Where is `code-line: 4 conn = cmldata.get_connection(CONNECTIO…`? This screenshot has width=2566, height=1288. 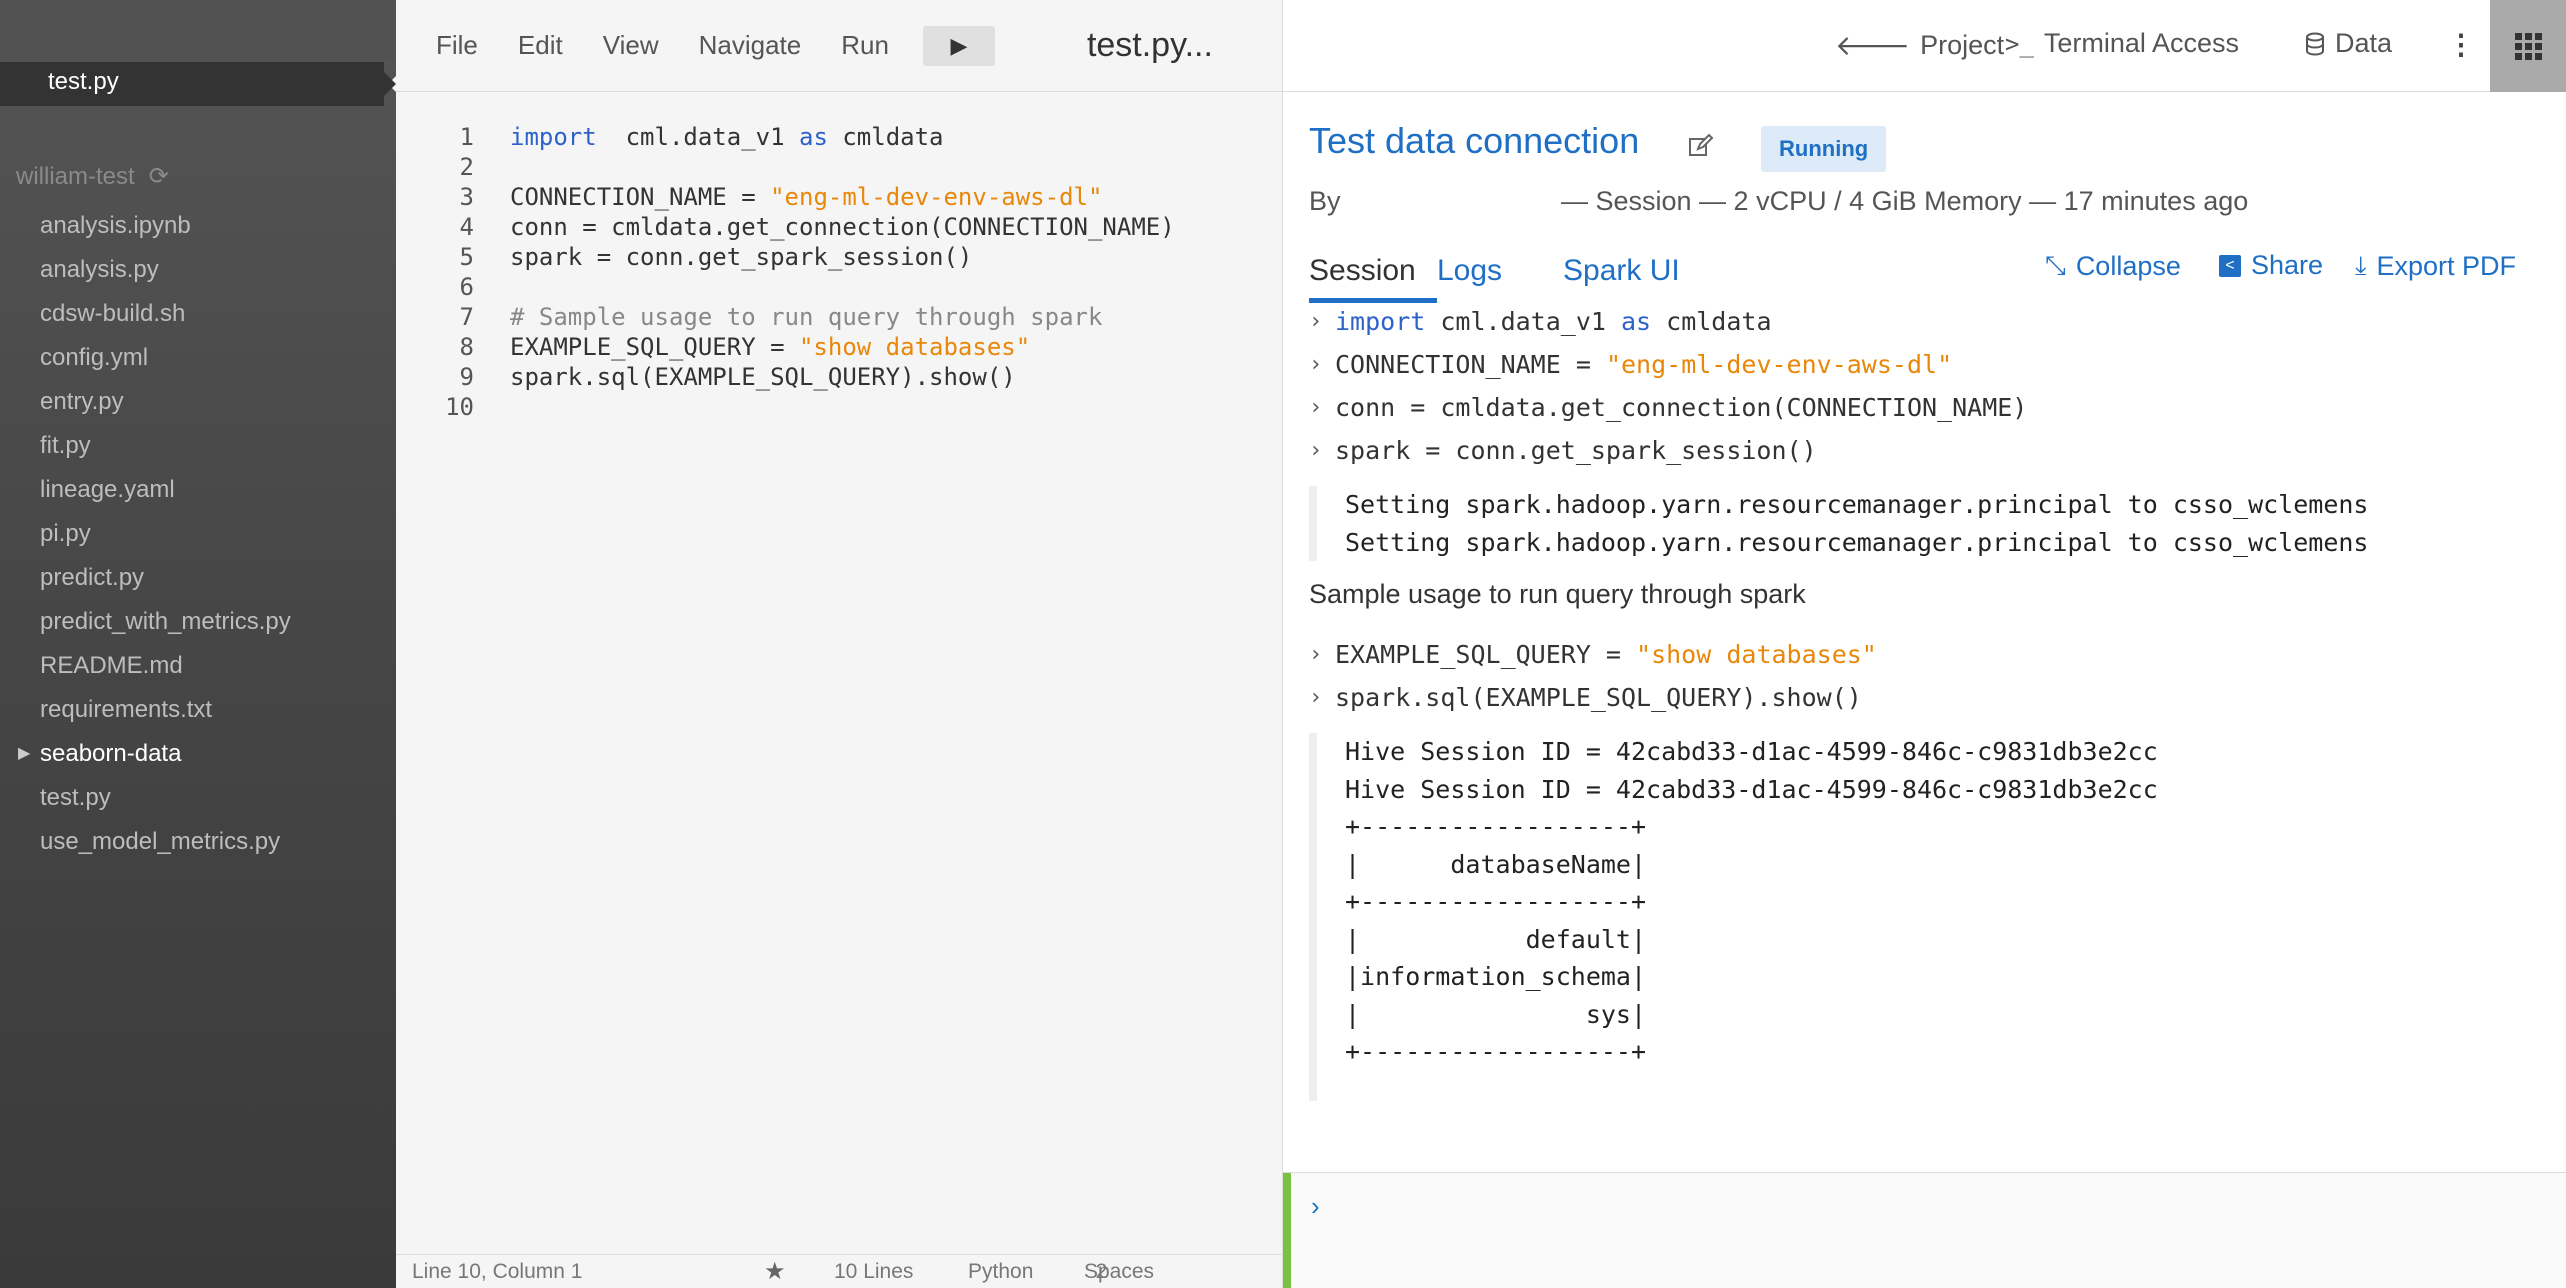 code-line: 4 conn = cmldata.get_connection(CONNECTIO… is located at coordinates (839, 227).